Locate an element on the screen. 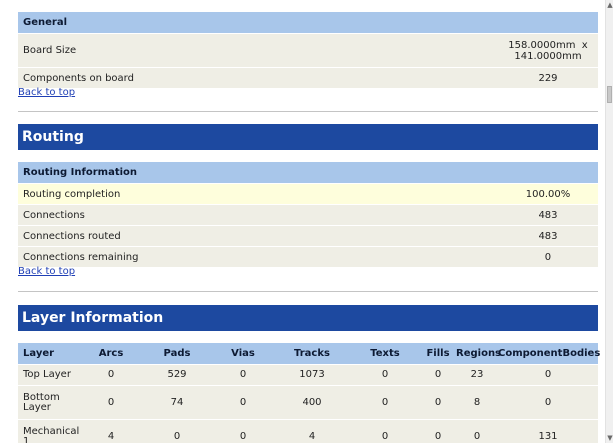  table-row: Components on board 229 is located at coordinates (308, 78).